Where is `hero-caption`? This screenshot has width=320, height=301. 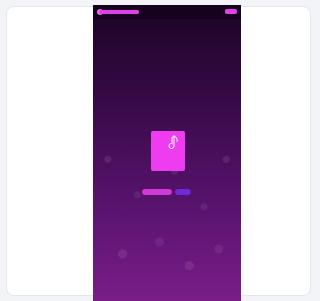
hero-caption is located at coordinates (167, 179).